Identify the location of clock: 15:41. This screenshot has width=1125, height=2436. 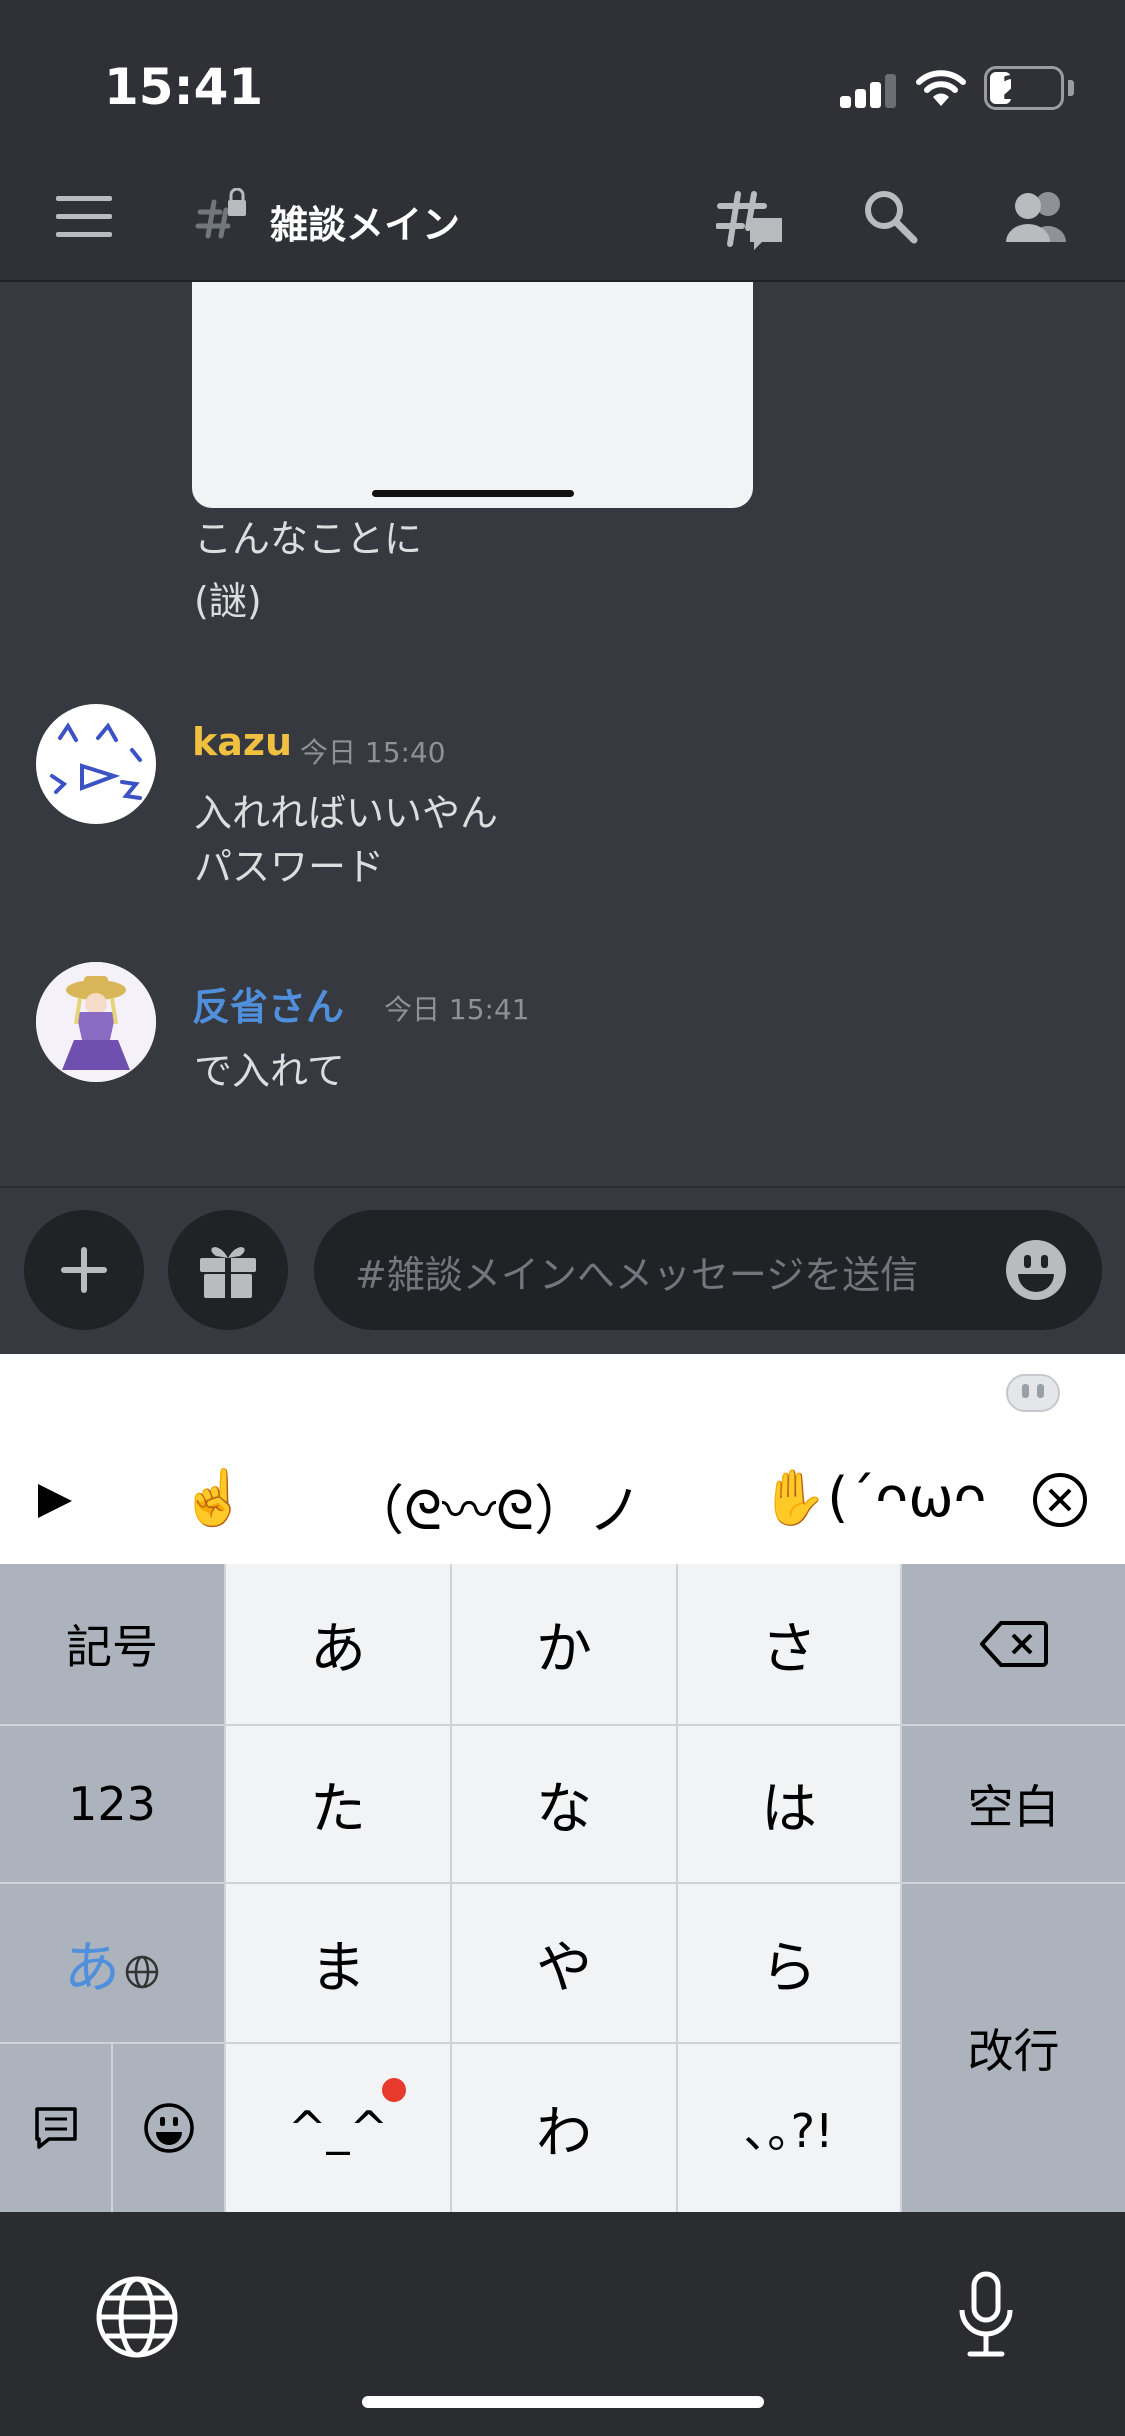
(184, 87).